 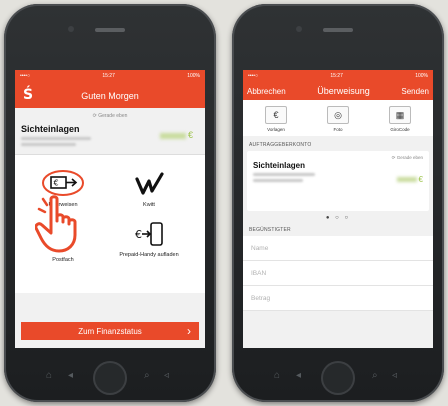 What do you see at coordinates (149, 234) in the screenshot?
I see `prepaid-phone-icon: €` at bounding box center [149, 234].